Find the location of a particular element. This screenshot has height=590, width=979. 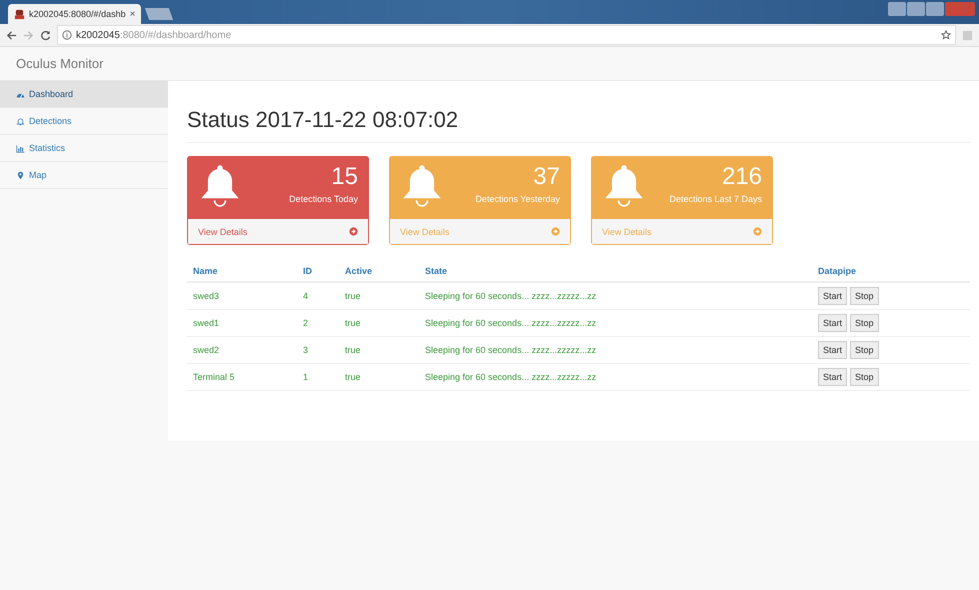

bell-icon is located at coordinates (20, 121).